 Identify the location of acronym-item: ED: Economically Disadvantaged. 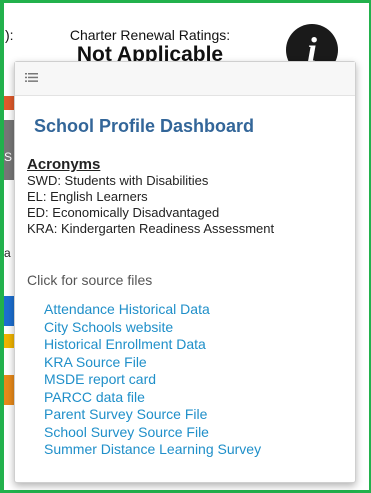
(123, 212).